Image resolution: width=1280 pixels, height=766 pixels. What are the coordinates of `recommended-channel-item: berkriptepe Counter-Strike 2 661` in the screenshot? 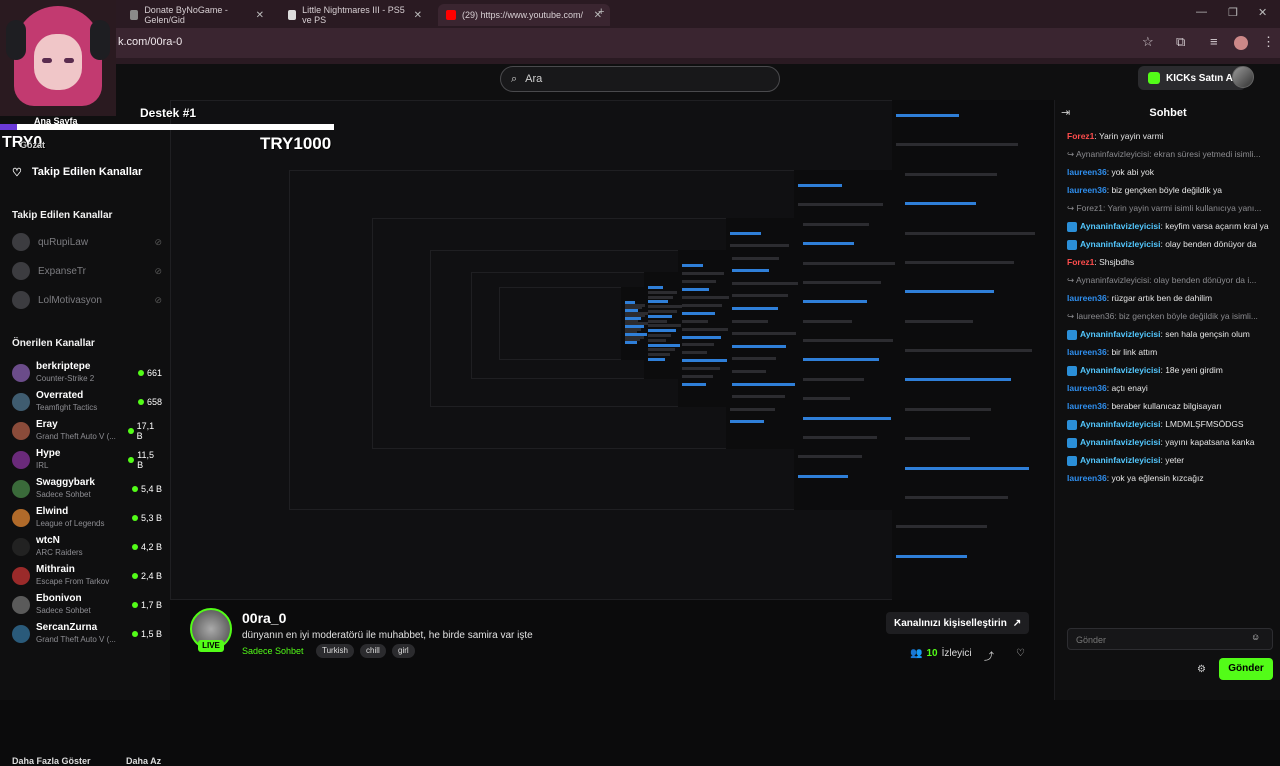 It's located at (87, 373).